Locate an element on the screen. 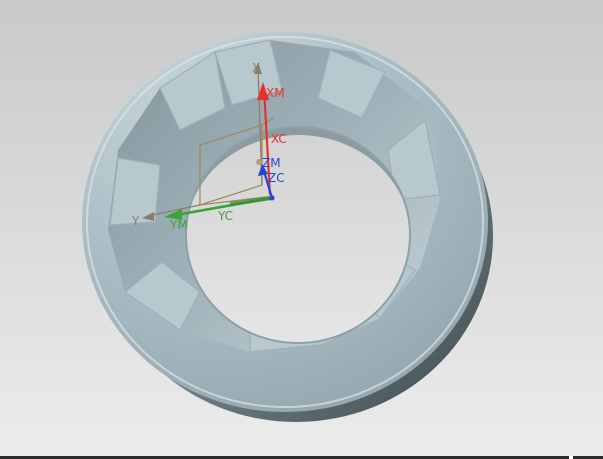  label-zm: ZM is located at coordinates (271, 163).